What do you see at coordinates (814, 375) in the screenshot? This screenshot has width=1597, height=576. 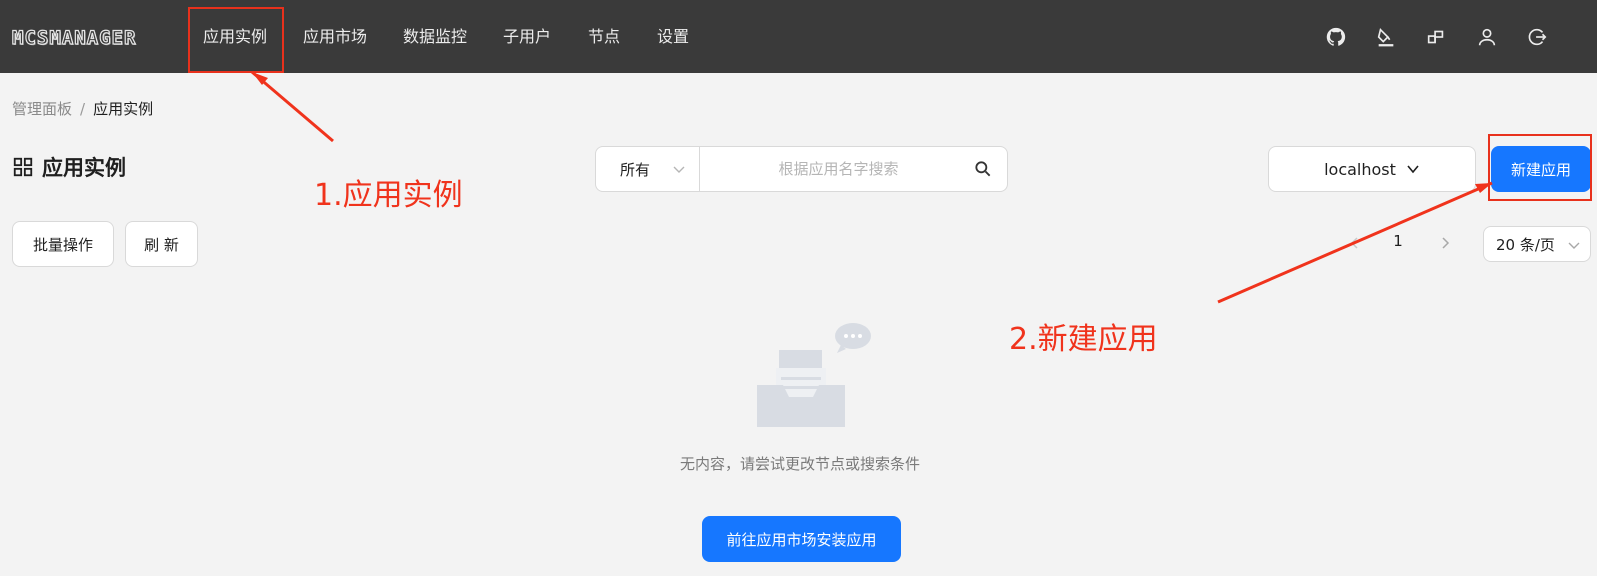 I see `empty-inbox-icon` at bounding box center [814, 375].